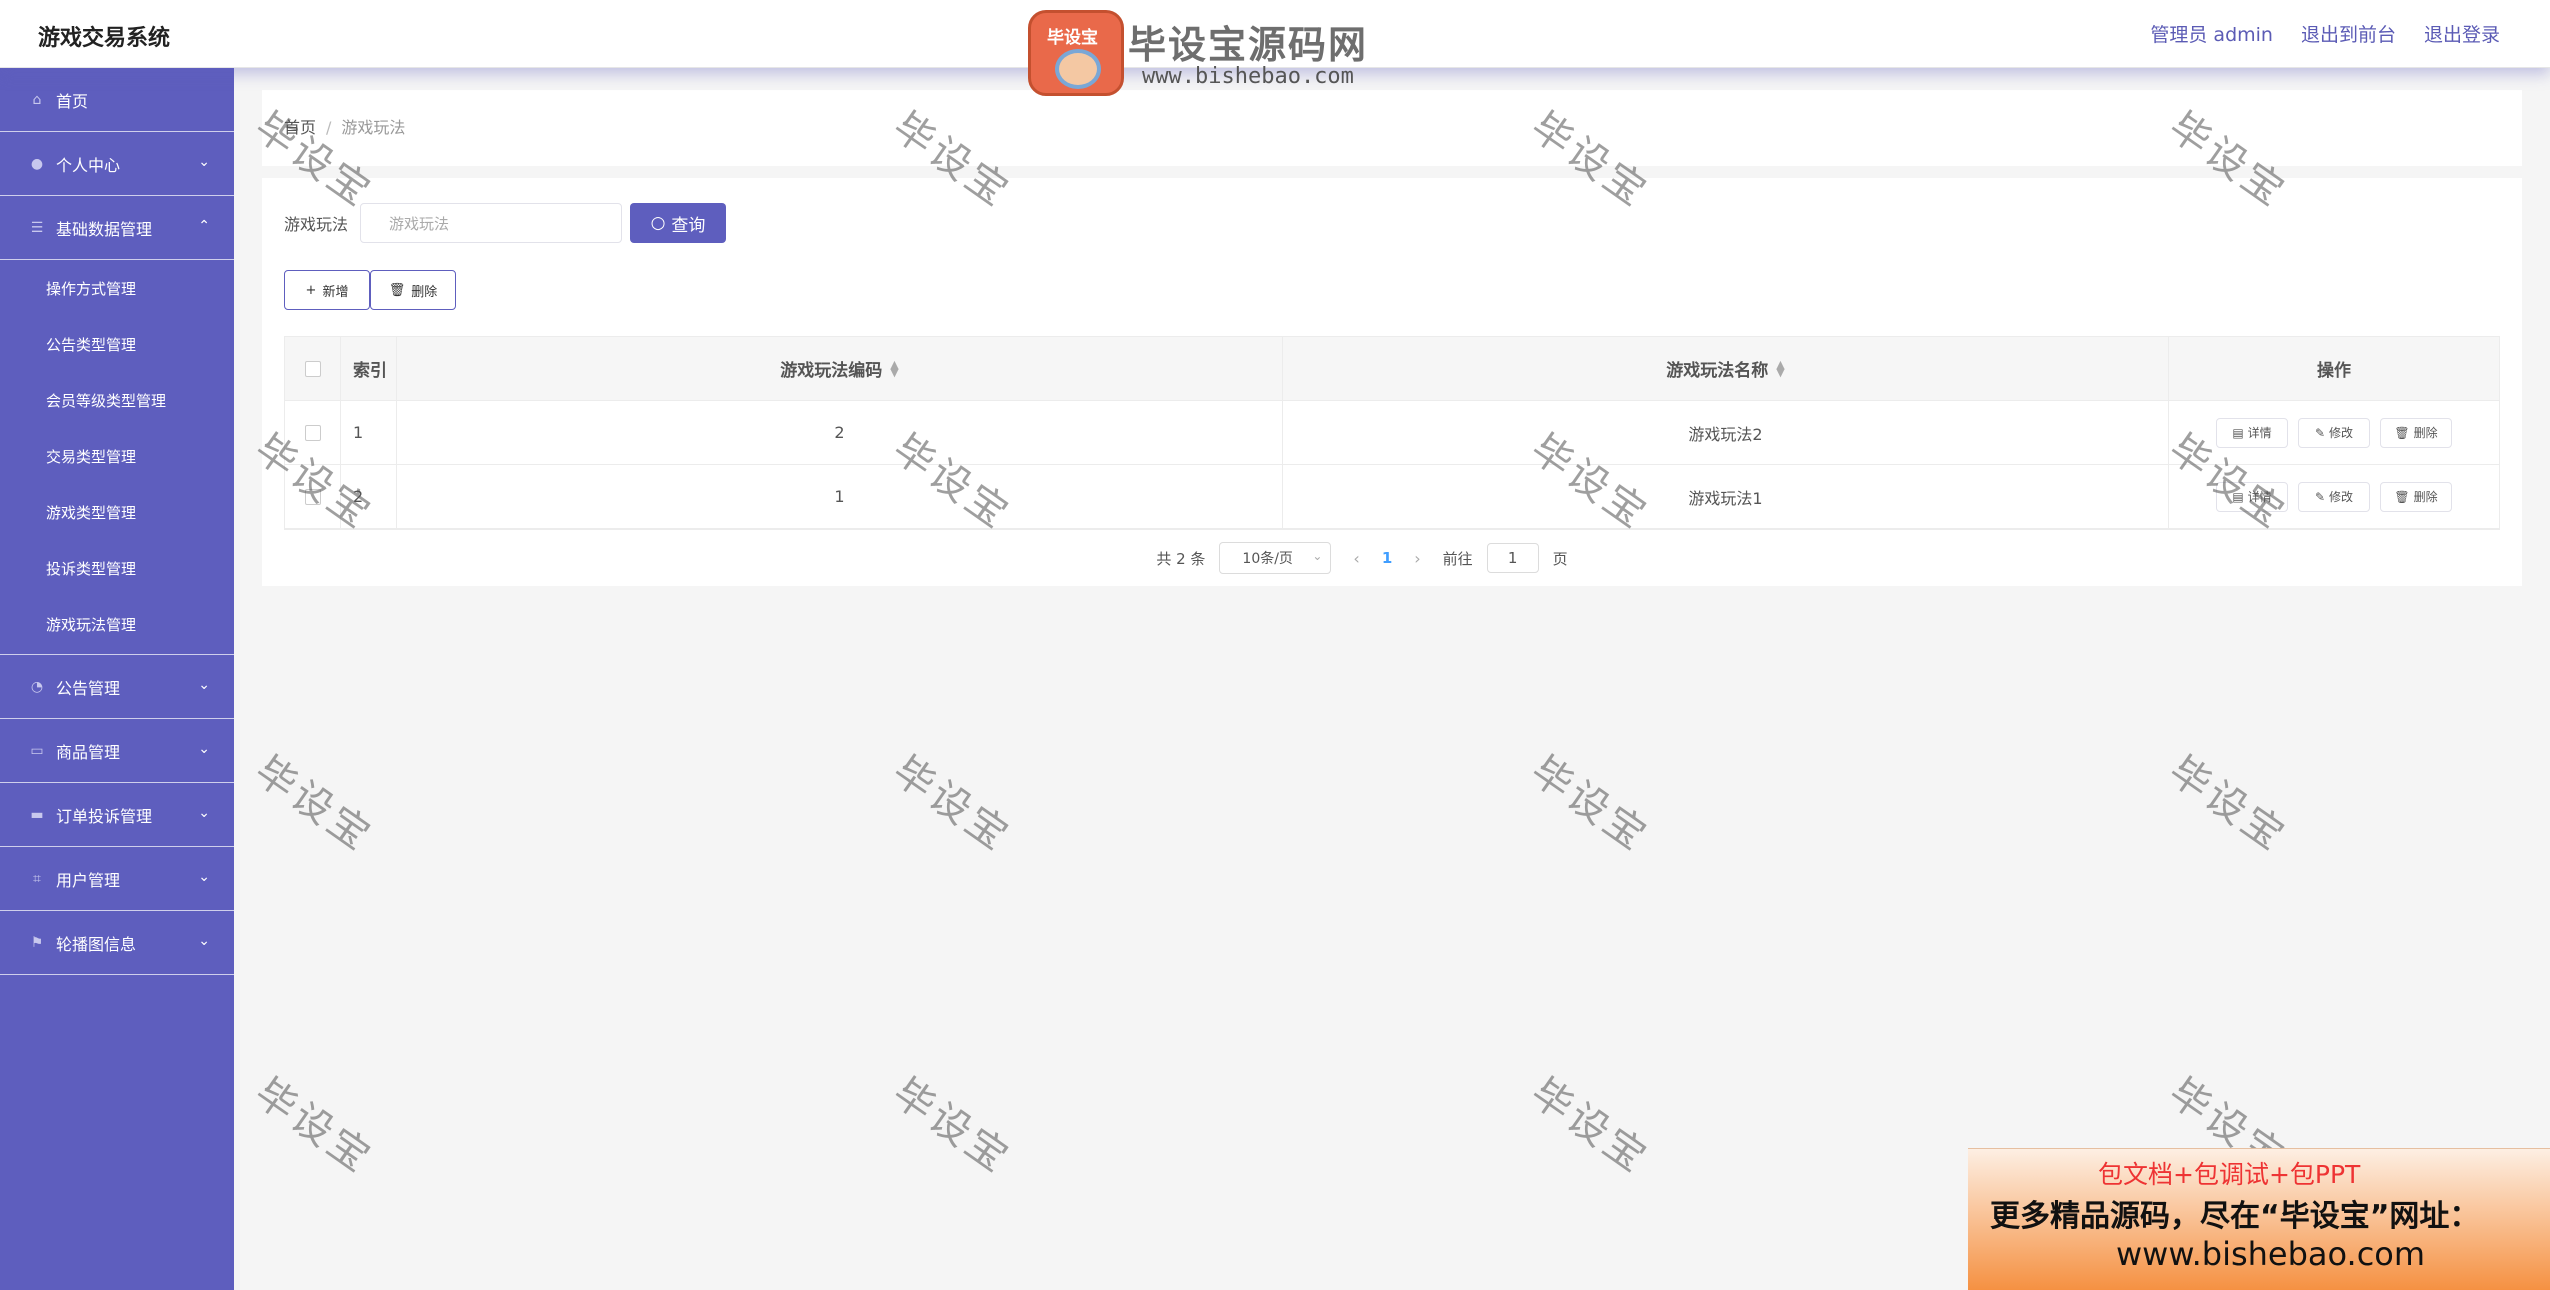 This screenshot has height=1290, width=2550. I want to click on search-label: 游戏玩法, so click(316, 224).